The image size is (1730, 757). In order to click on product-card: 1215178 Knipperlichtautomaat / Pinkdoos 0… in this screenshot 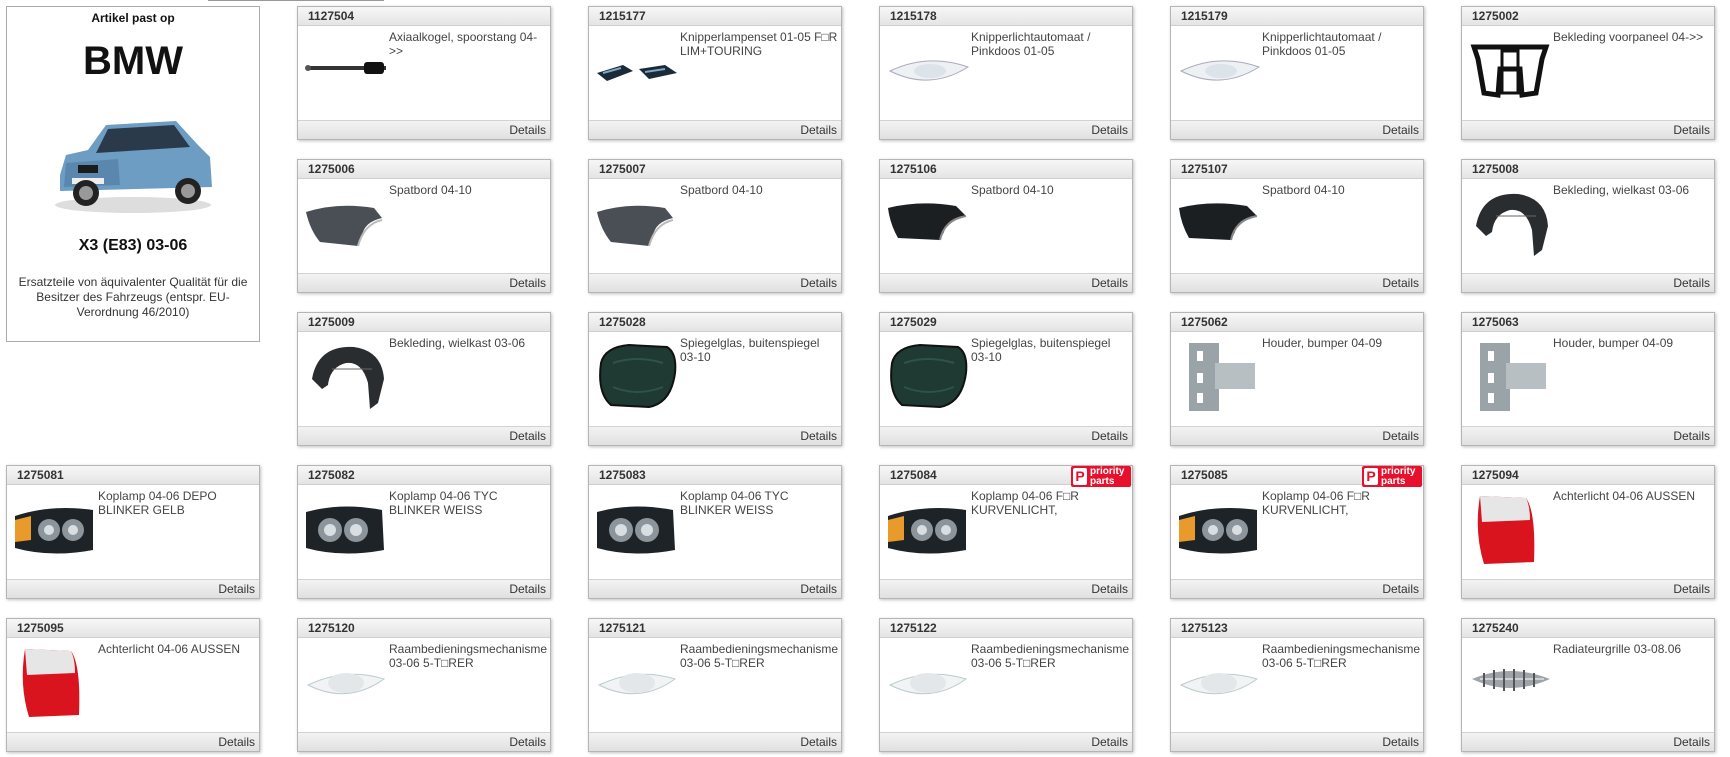, I will do `click(1006, 73)`.